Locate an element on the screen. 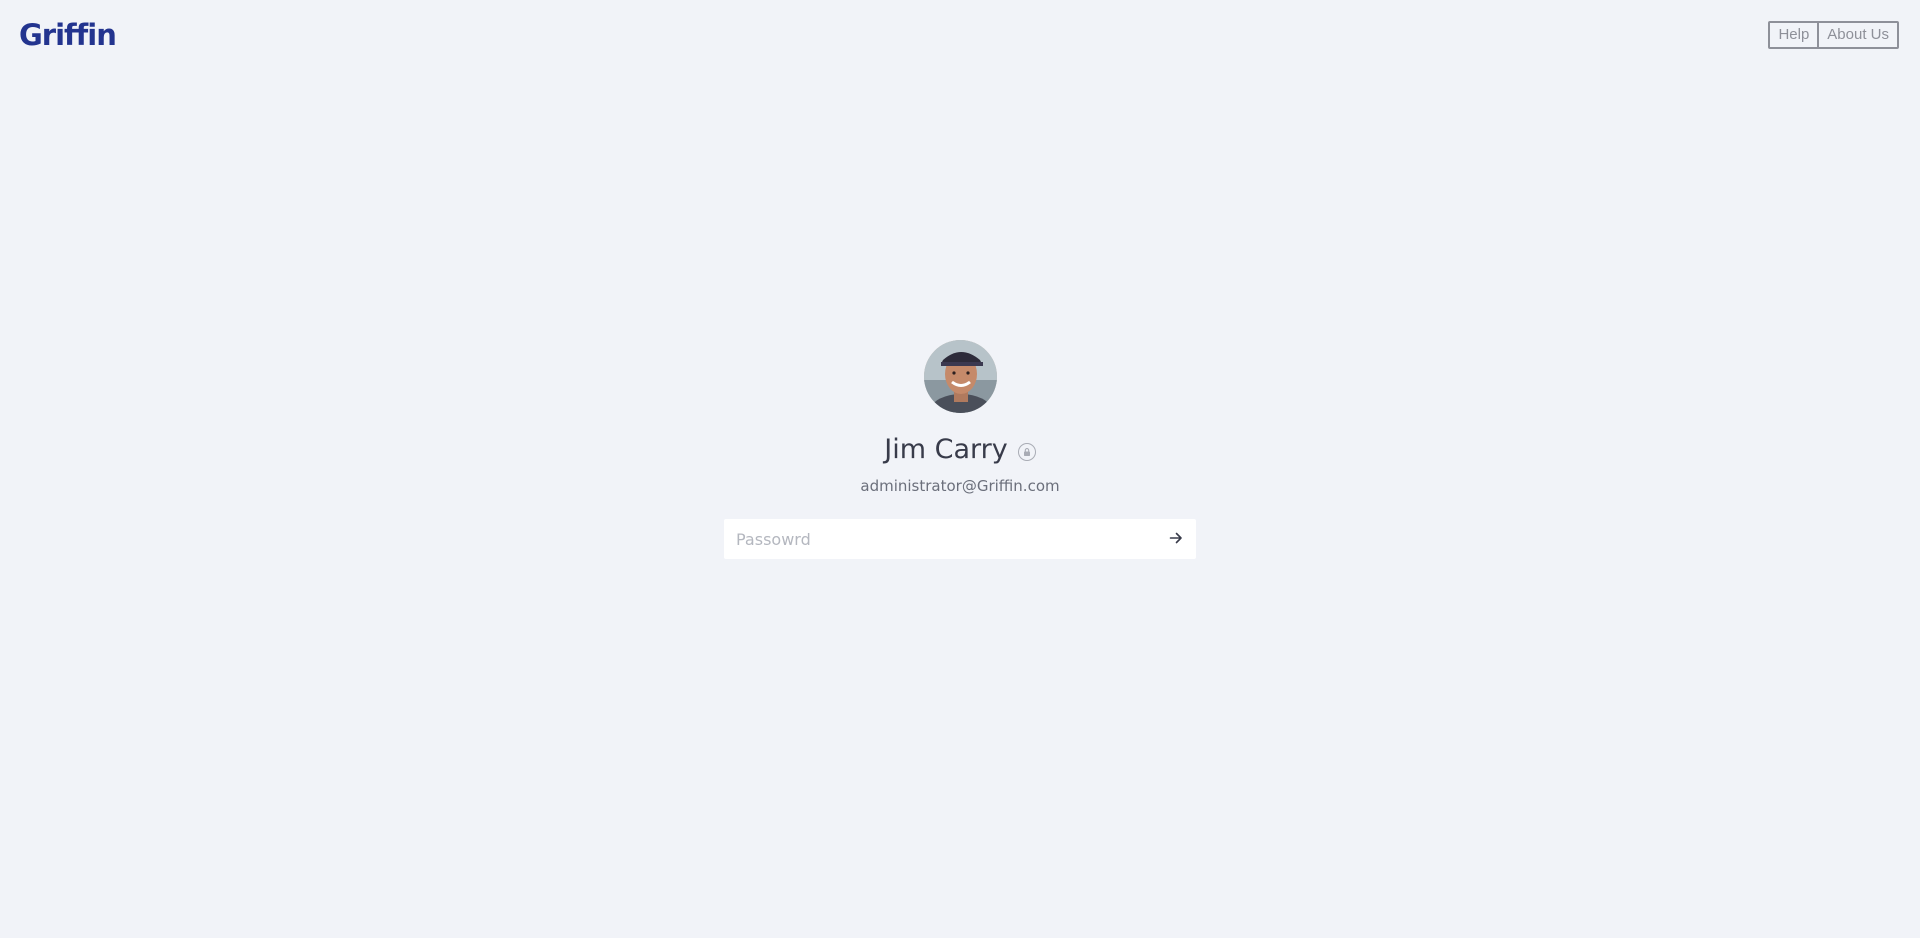 This screenshot has width=1920, height=938. unlock-submit-button is located at coordinates (1176, 539).